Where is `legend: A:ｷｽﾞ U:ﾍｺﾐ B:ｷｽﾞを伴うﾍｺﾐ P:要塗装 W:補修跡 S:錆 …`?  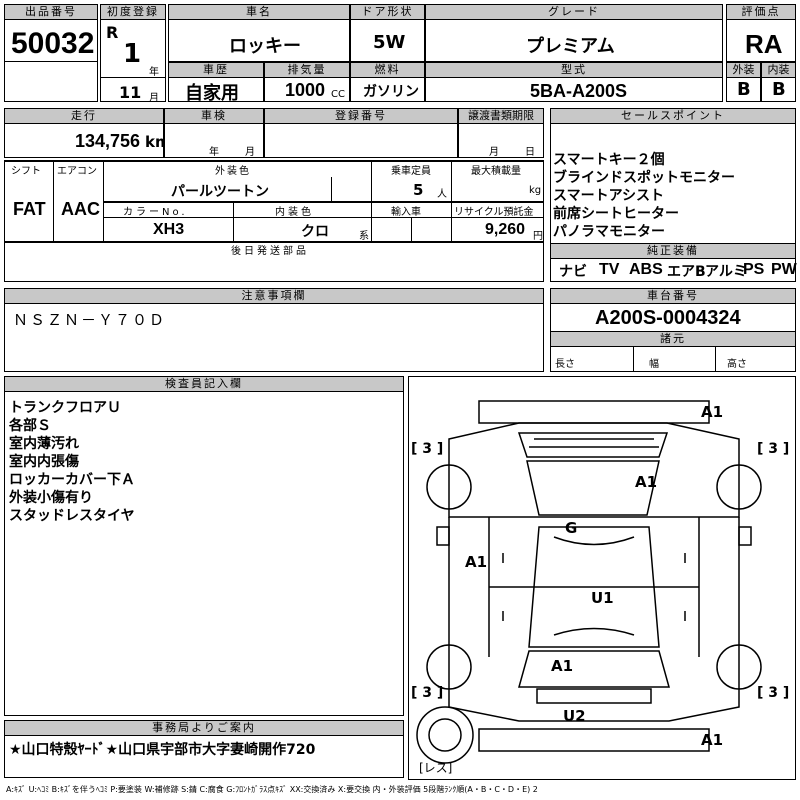
legend: A:ｷｽﾞ U:ﾍｺﾐ B:ｷｽﾞを伴うﾍｺﾐ P:要塗装 W:補修跡 S:錆 … is located at coordinates (272, 789).